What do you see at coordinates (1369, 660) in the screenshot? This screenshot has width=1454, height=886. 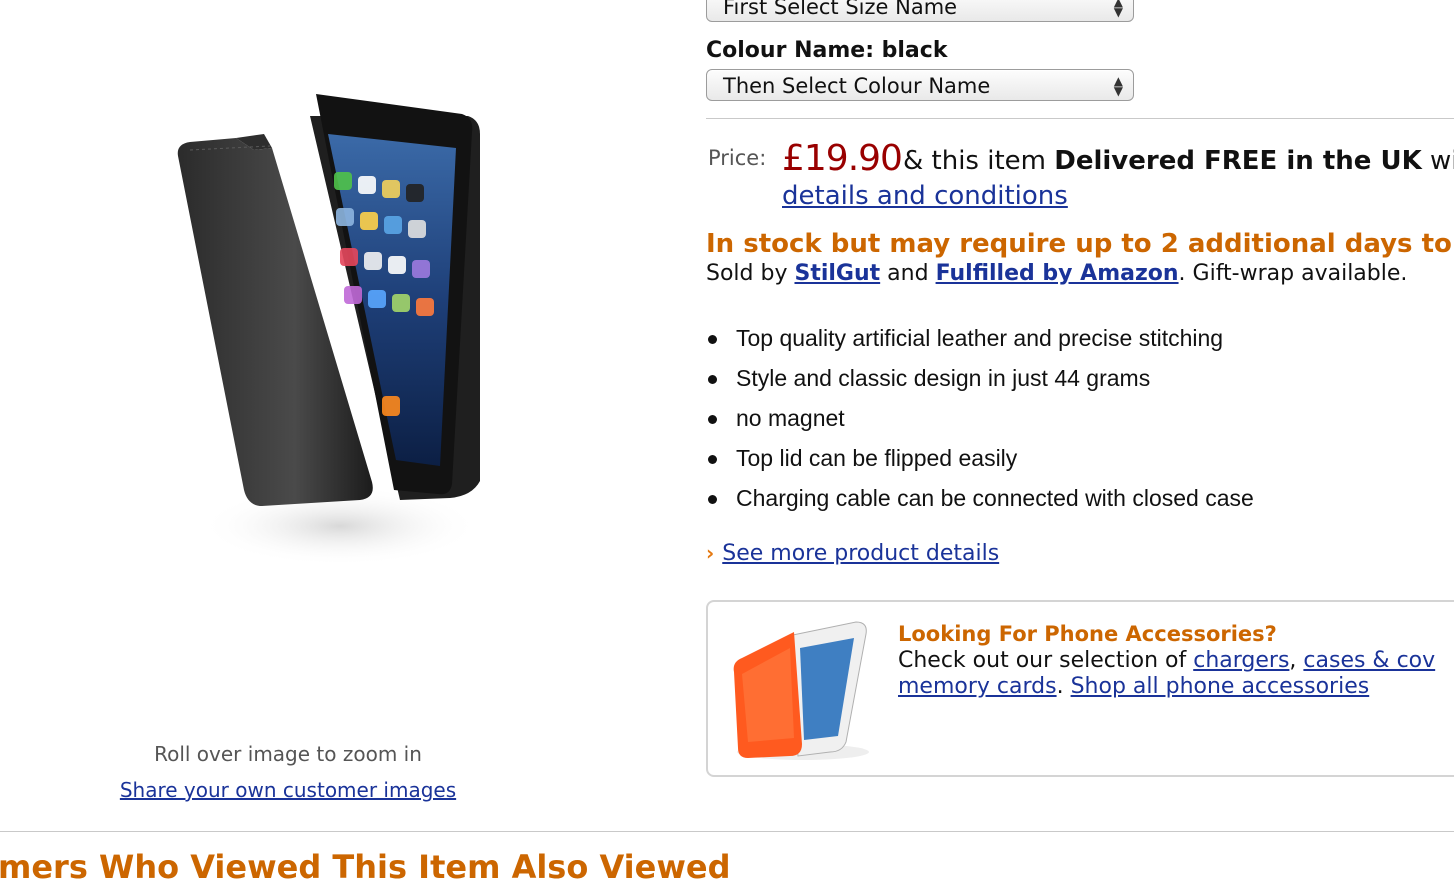 I see `cases-link: cases & cov` at bounding box center [1369, 660].